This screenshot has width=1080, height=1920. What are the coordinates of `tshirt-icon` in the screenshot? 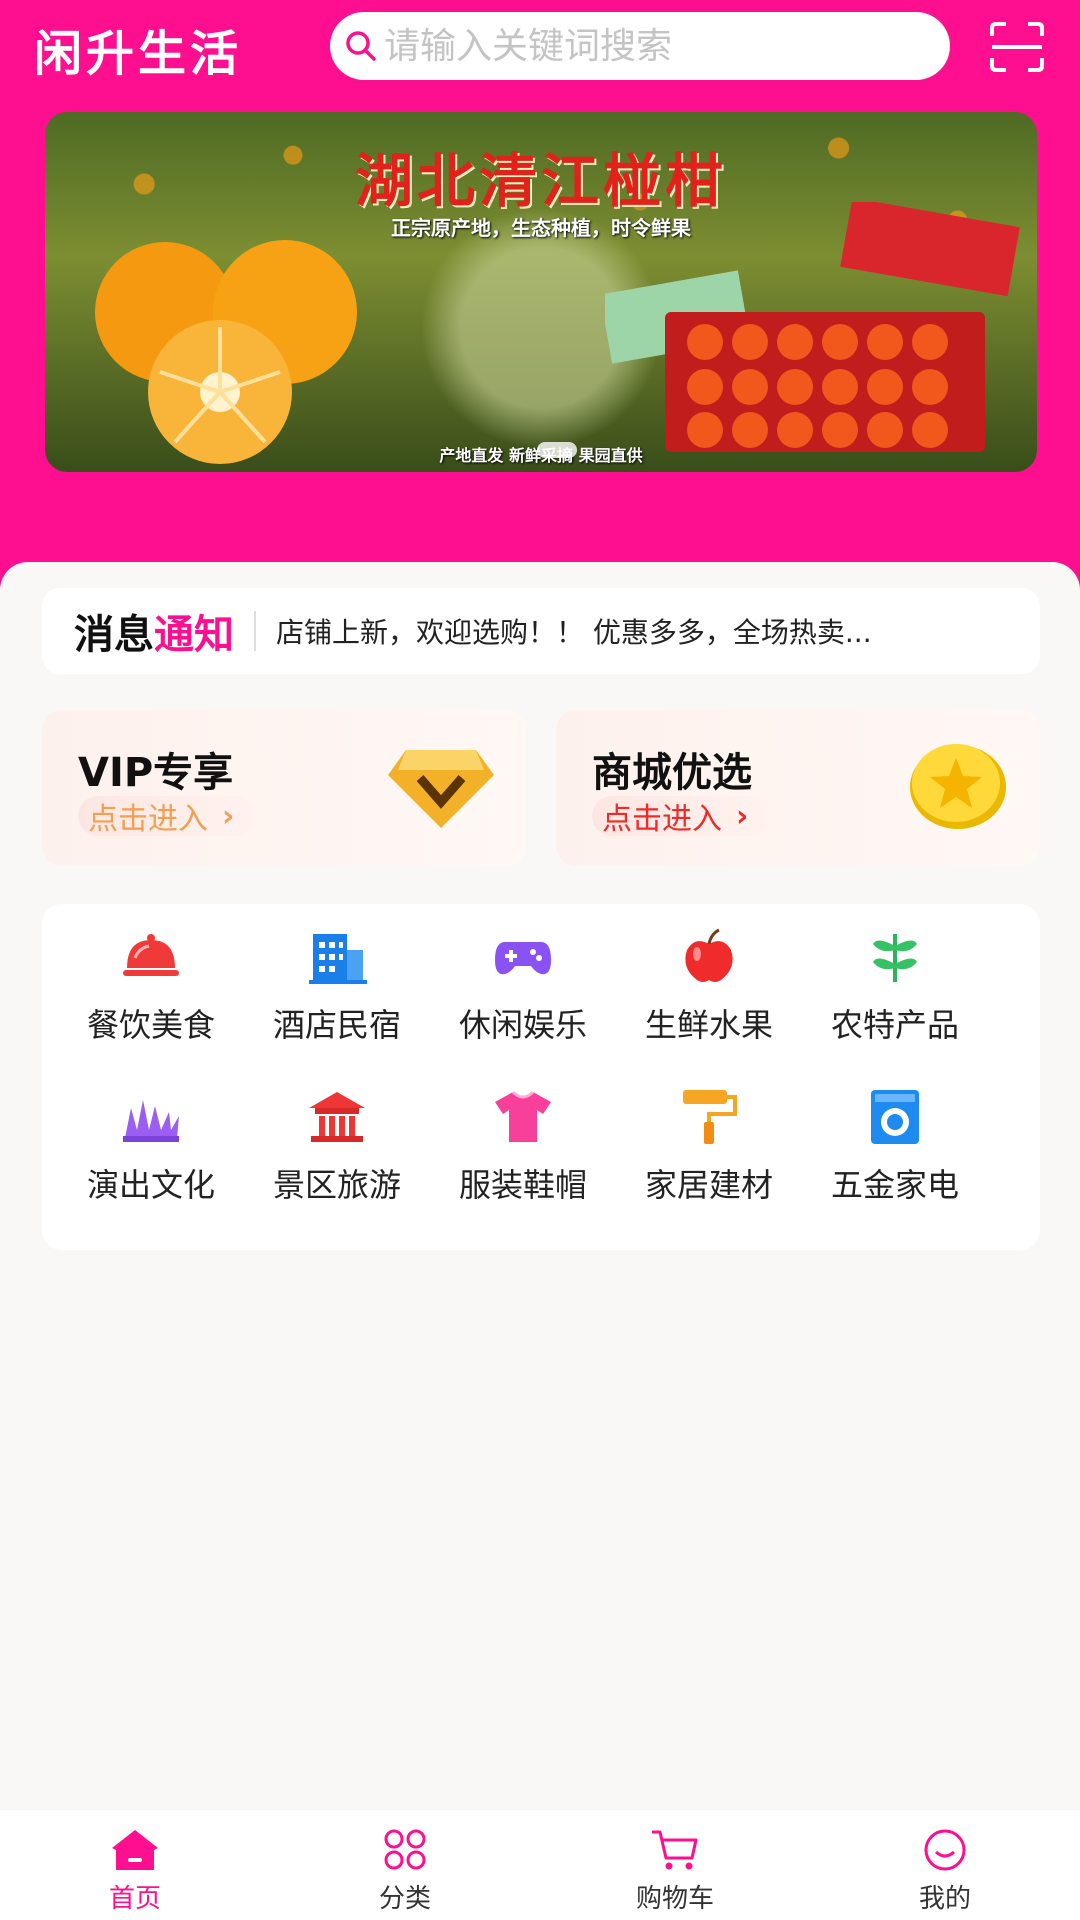 It's located at (523, 1116).